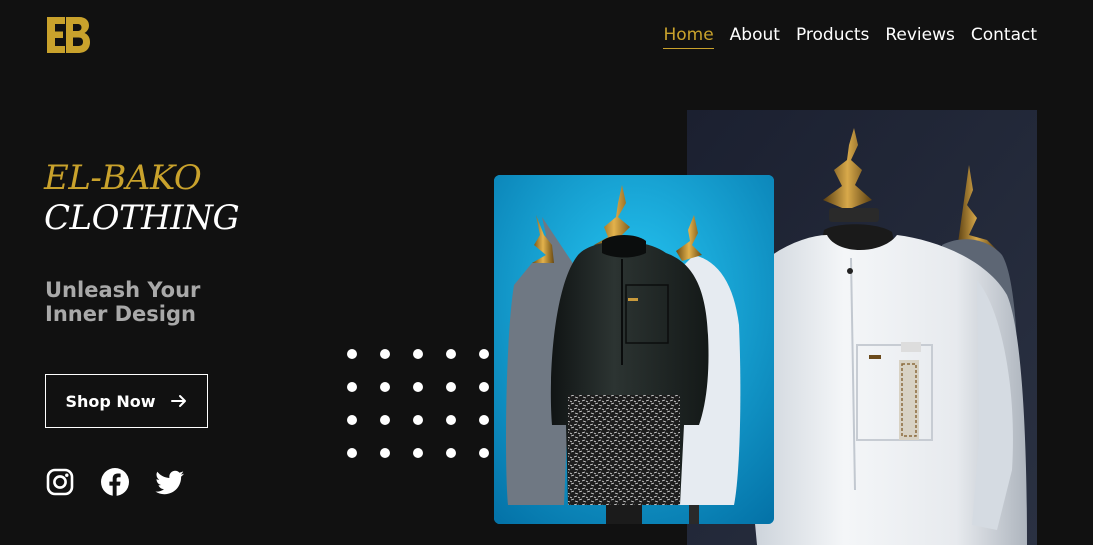 Image resolution: width=1093 pixels, height=545 pixels. I want to click on twitter-icon, so click(169, 482).